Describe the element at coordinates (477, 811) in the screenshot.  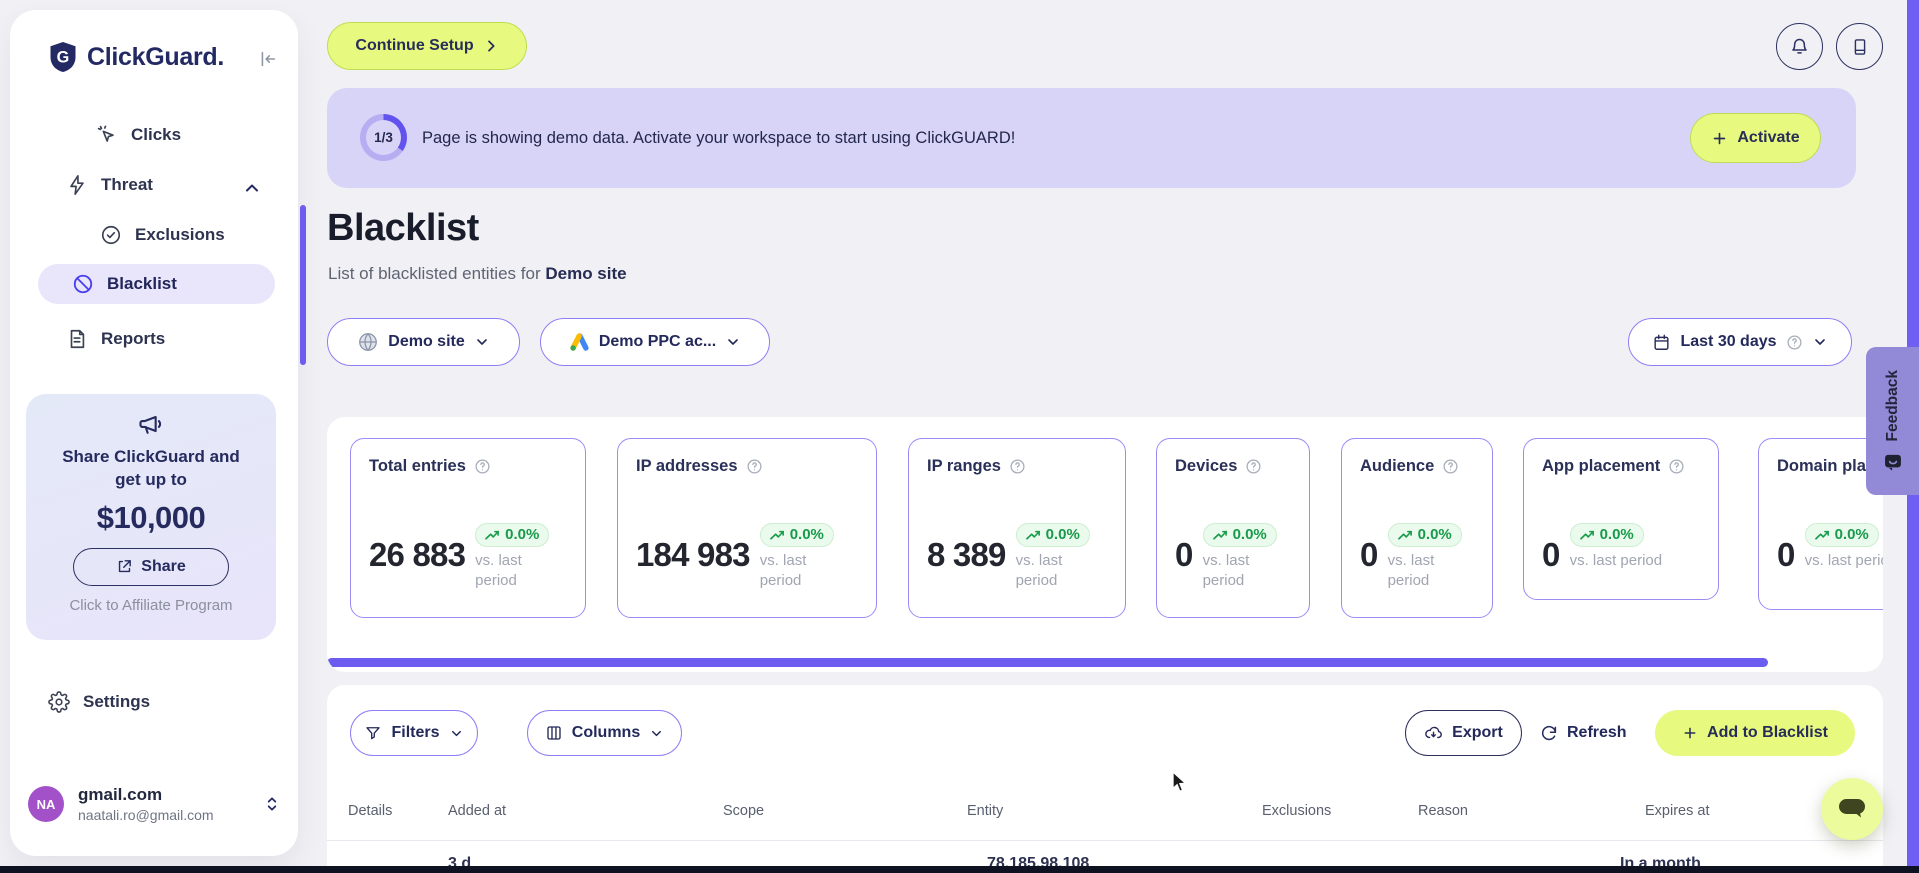
I see `col-header-added-at: Added at` at that location.